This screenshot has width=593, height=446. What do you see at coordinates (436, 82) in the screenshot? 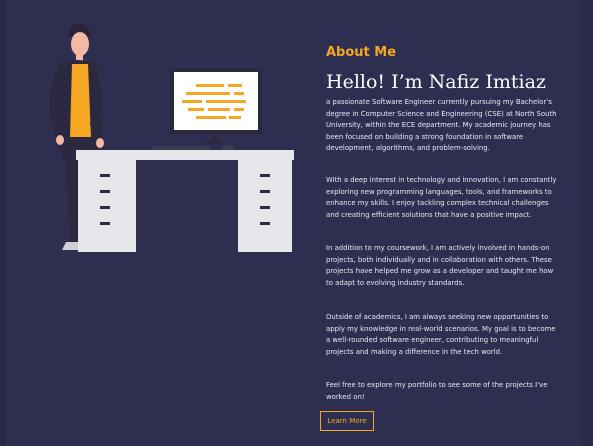
I see `page-title: Hello! I’m Nafiz Imtiaz` at bounding box center [436, 82].